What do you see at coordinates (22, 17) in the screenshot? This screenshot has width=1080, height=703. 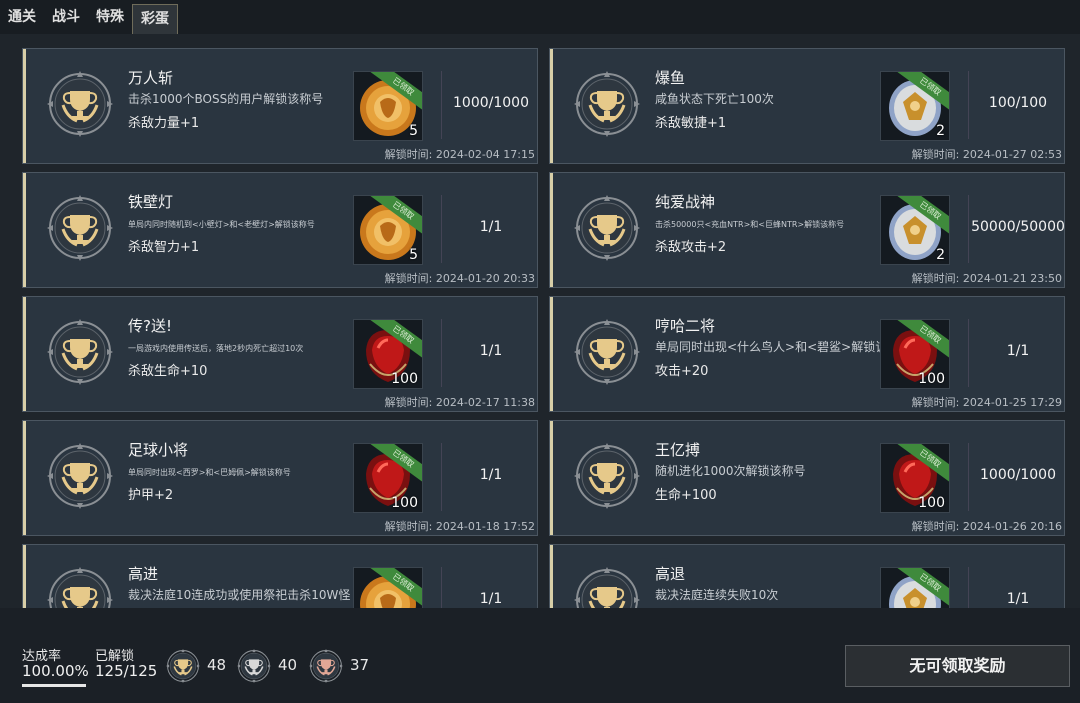 I see `tab-clear: 通关` at bounding box center [22, 17].